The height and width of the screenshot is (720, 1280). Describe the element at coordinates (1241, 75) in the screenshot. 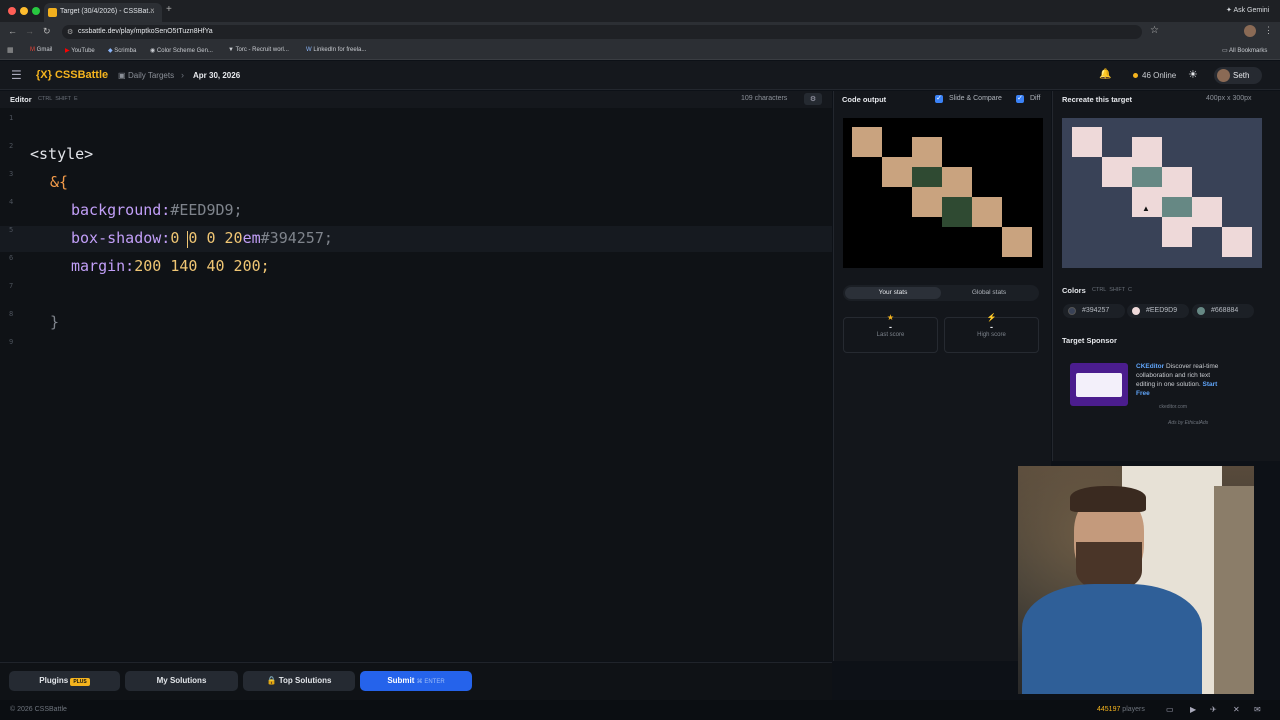

I see `username: Seth` at that location.